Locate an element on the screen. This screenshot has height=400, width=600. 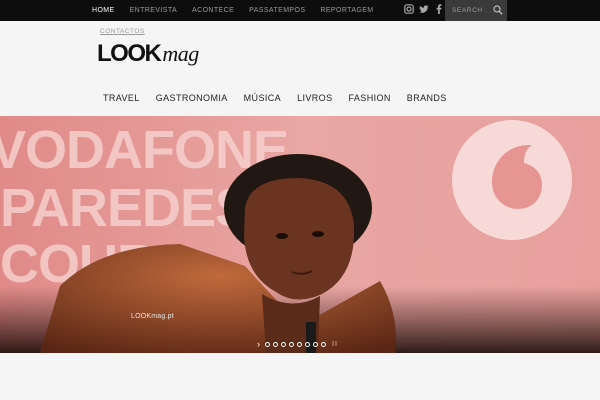
search-box is located at coordinates (476, 10).